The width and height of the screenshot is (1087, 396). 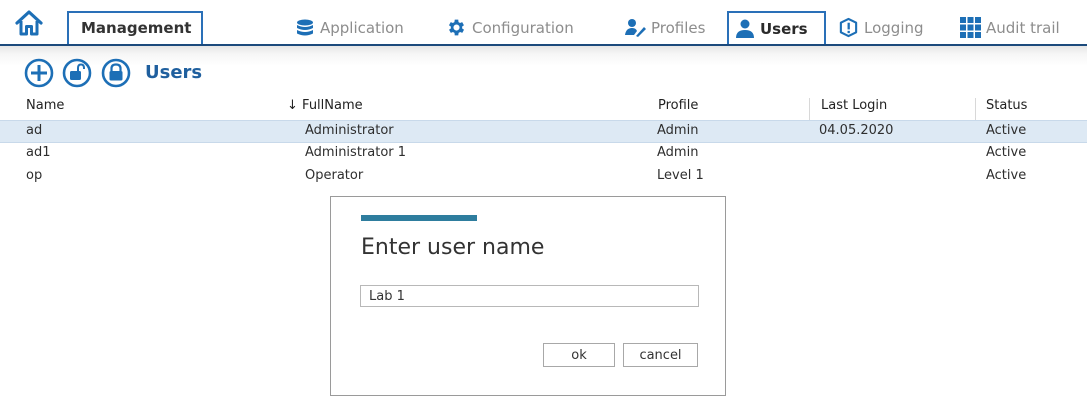 I want to click on cell-fullname: Operator, so click(x=334, y=175).